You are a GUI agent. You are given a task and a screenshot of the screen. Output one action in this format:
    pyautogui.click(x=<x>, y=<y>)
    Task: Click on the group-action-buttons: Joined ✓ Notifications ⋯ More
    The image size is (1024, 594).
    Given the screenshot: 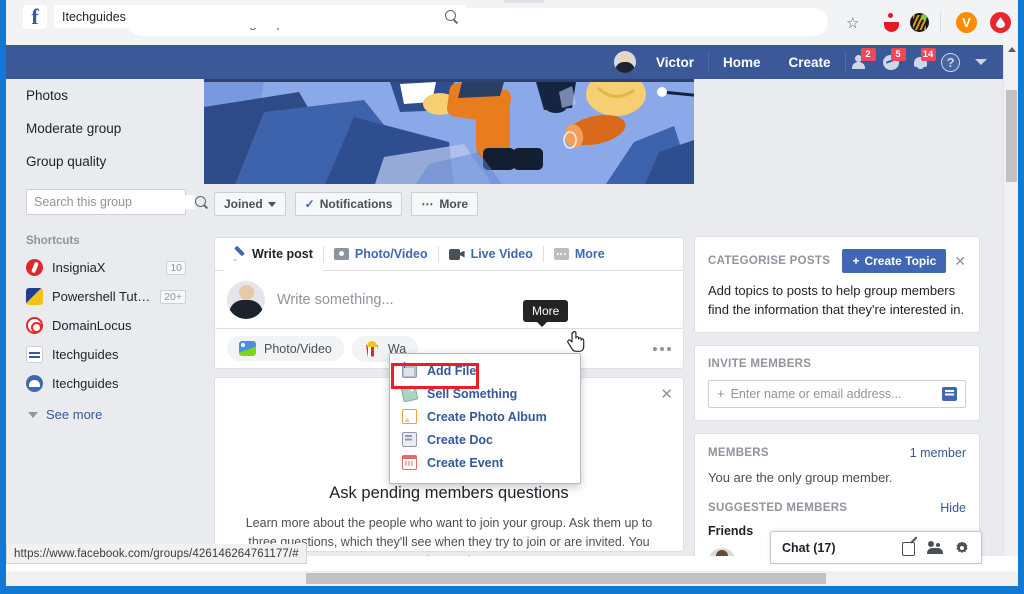 What is the action you would take?
    pyautogui.click(x=346, y=204)
    